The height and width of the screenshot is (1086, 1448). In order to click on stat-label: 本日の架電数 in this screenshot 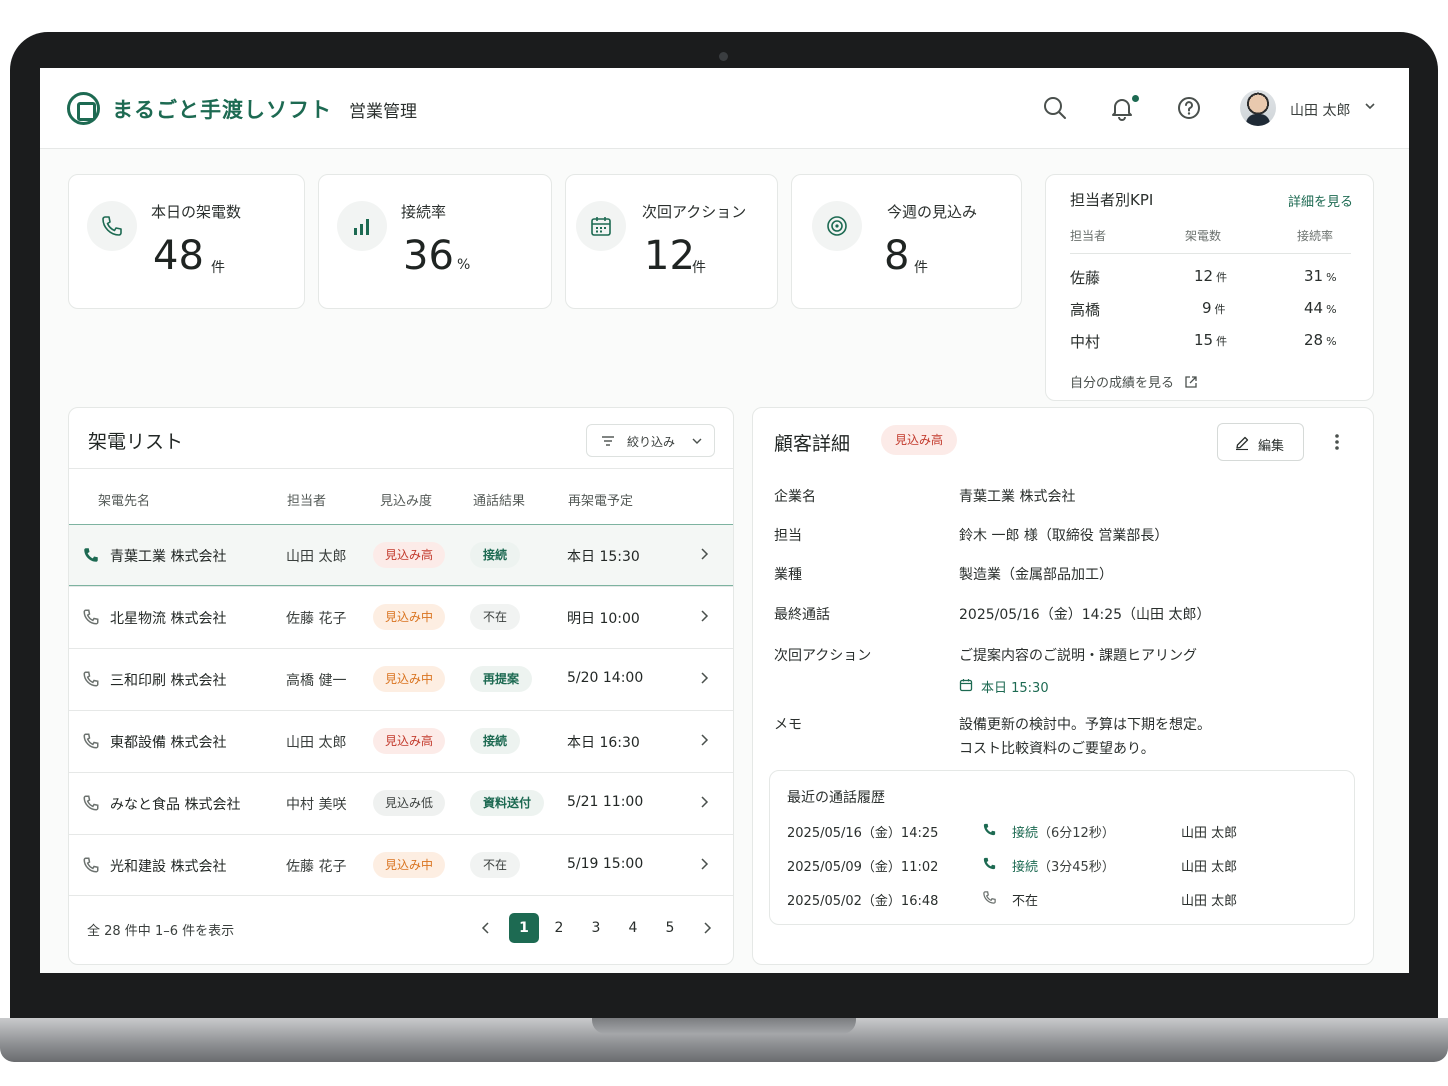, I will do `click(196, 212)`.